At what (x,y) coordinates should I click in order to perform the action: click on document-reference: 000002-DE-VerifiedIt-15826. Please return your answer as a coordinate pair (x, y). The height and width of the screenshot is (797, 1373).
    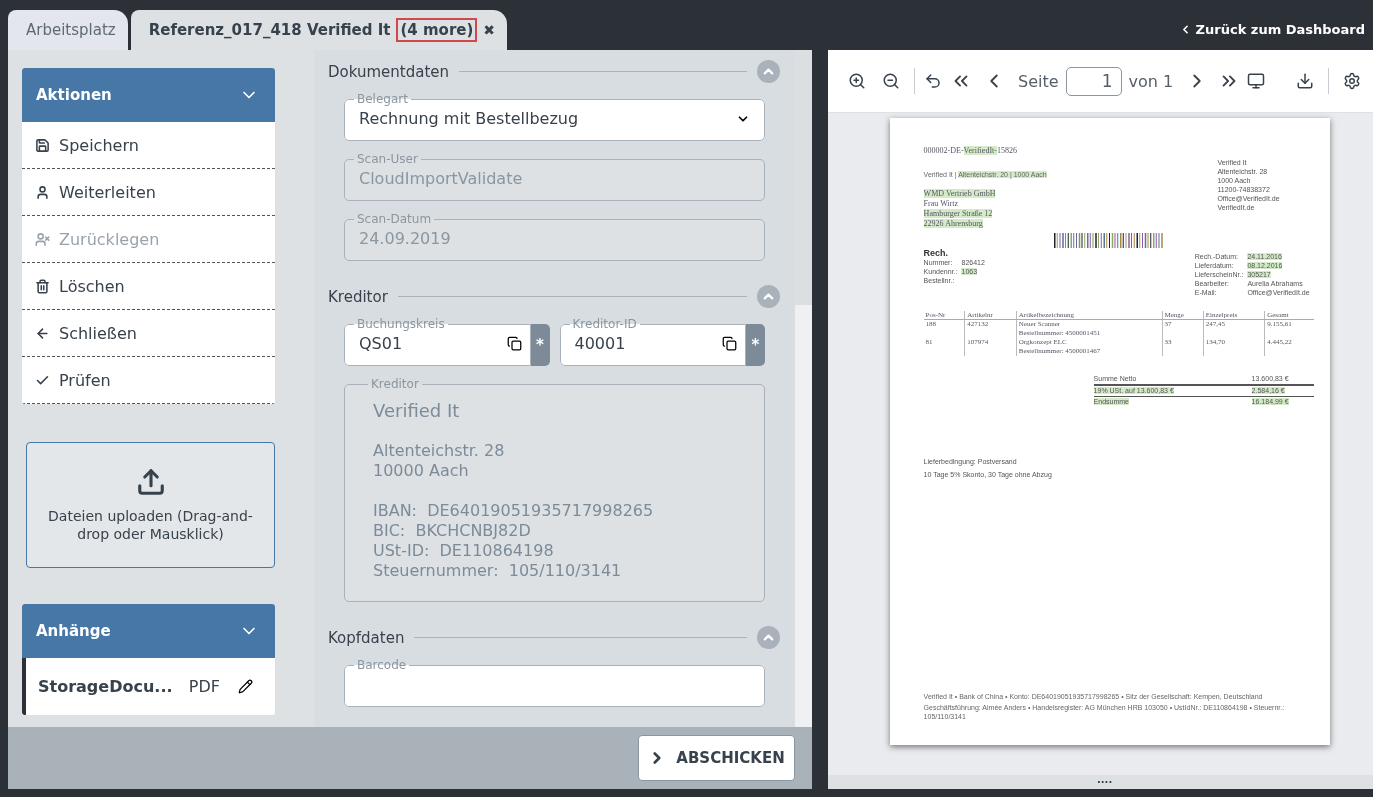
    Looking at the image, I should click on (970, 151).